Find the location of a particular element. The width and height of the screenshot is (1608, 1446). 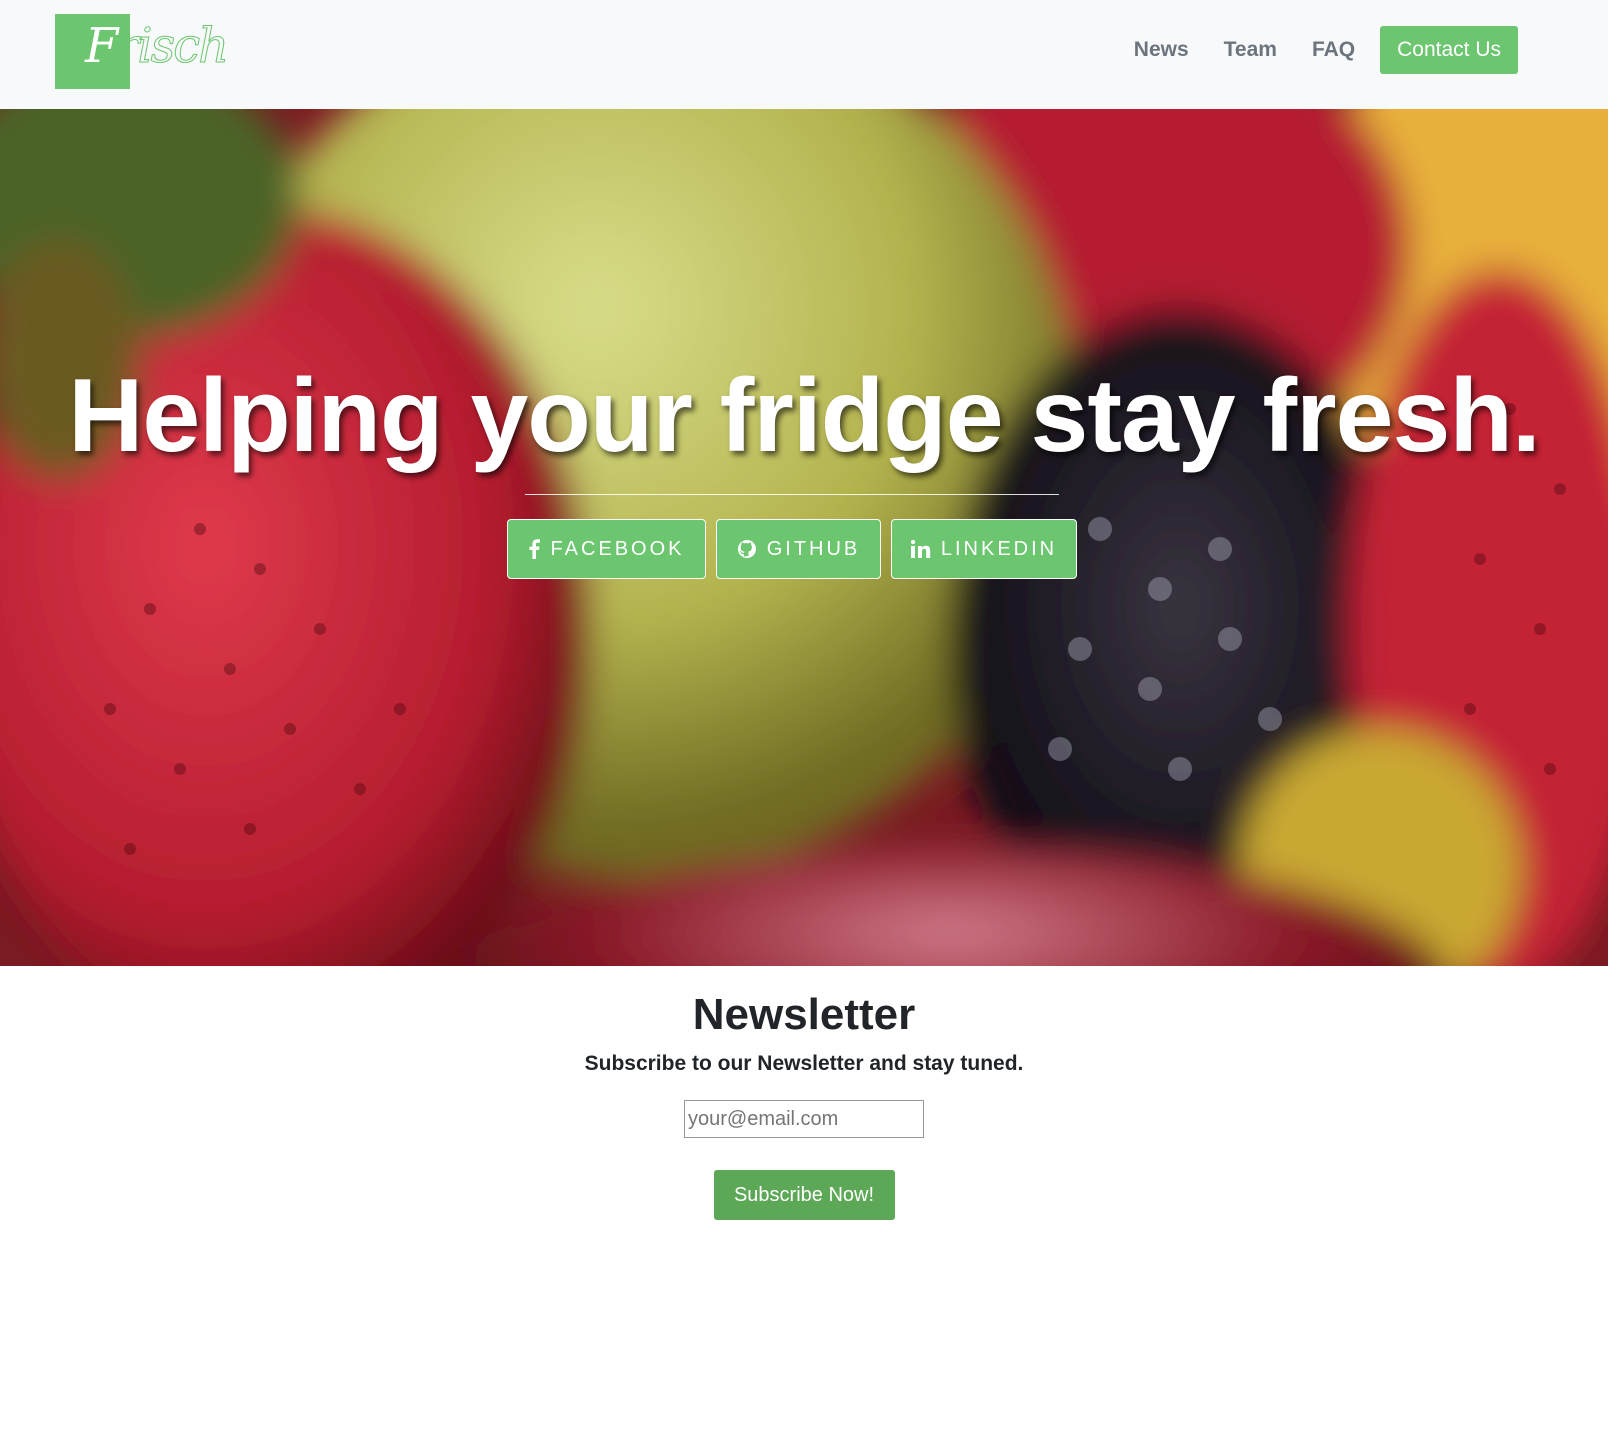

nav-link-team: Team is located at coordinates (1250, 50).